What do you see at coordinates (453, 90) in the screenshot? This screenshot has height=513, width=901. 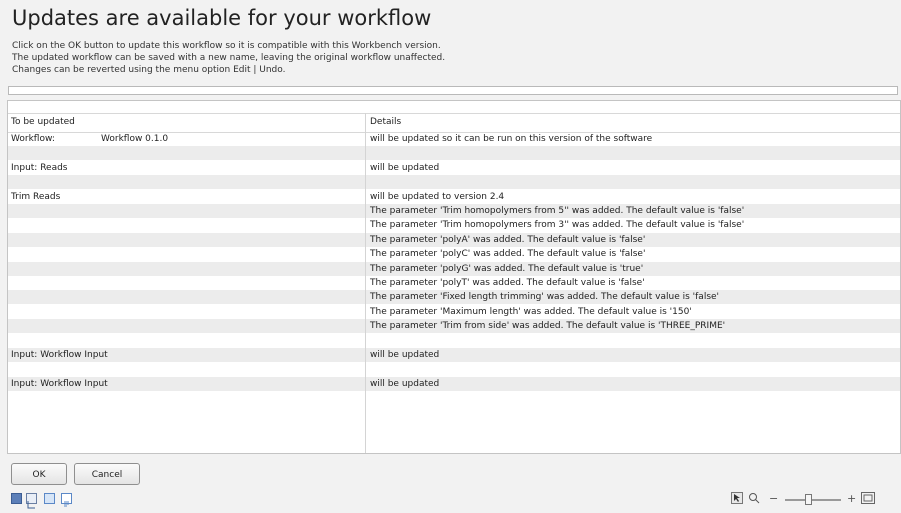 I see `progress-bar` at bounding box center [453, 90].